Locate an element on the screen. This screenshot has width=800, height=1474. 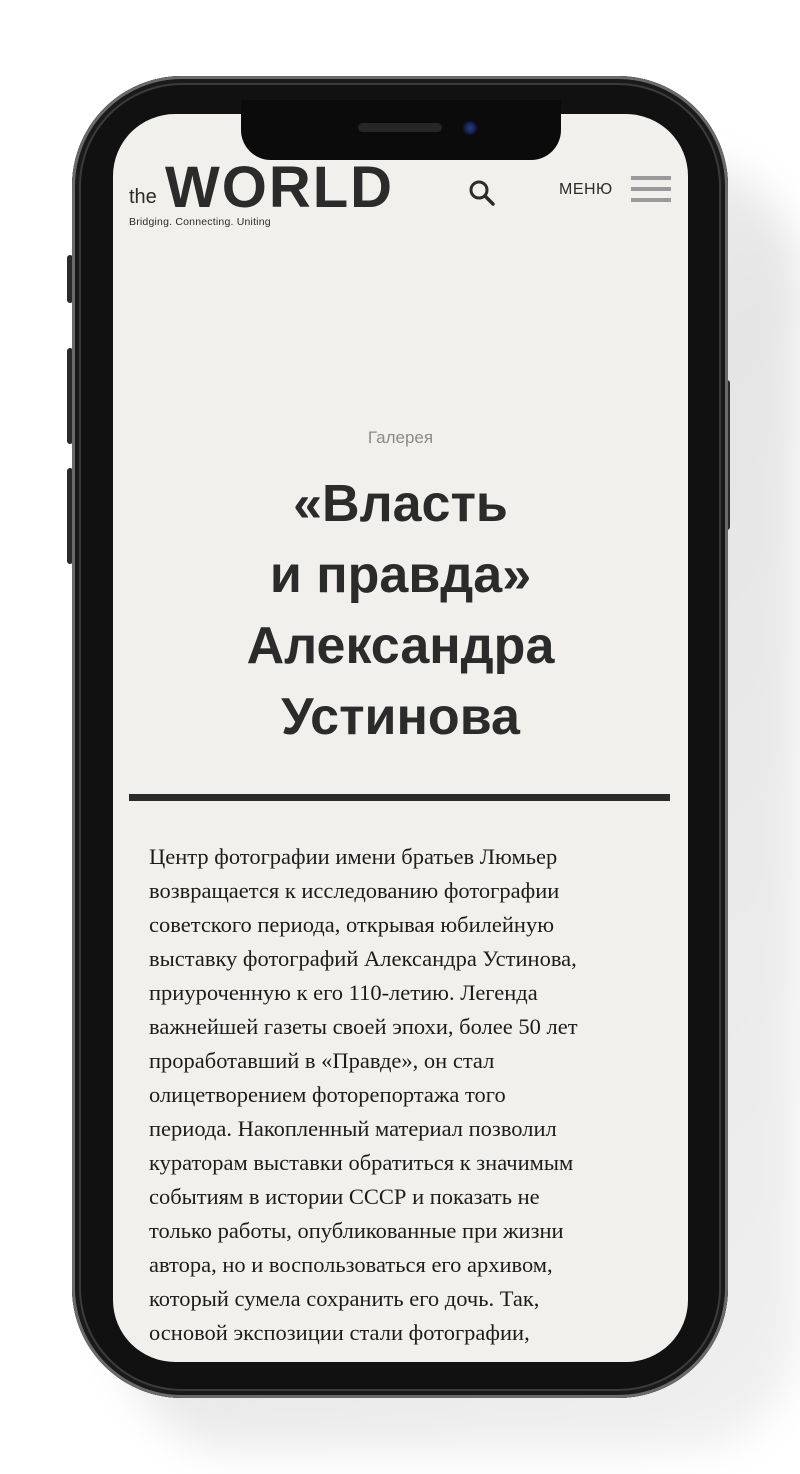
title-line: Александра is located at coordinates (400, 646).